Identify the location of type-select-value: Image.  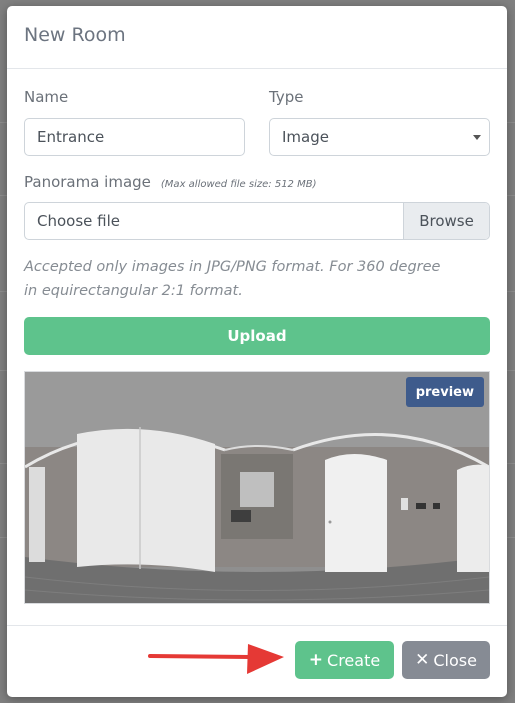
(305, 137).